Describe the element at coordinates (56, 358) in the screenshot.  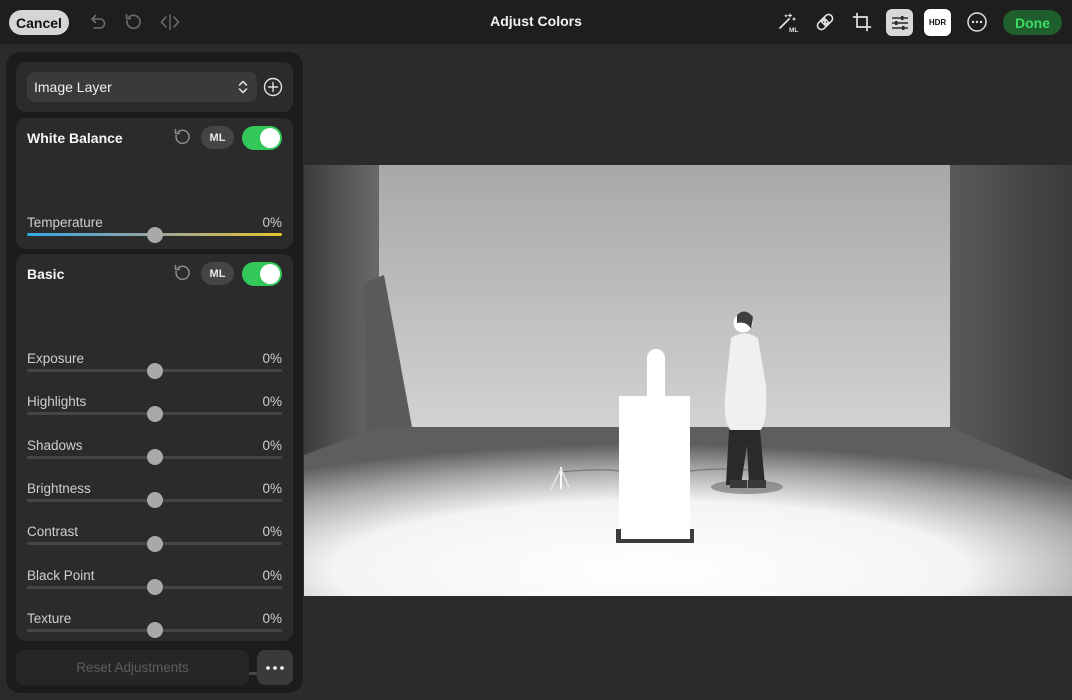
I see `slider-label: Exposure` at that location.